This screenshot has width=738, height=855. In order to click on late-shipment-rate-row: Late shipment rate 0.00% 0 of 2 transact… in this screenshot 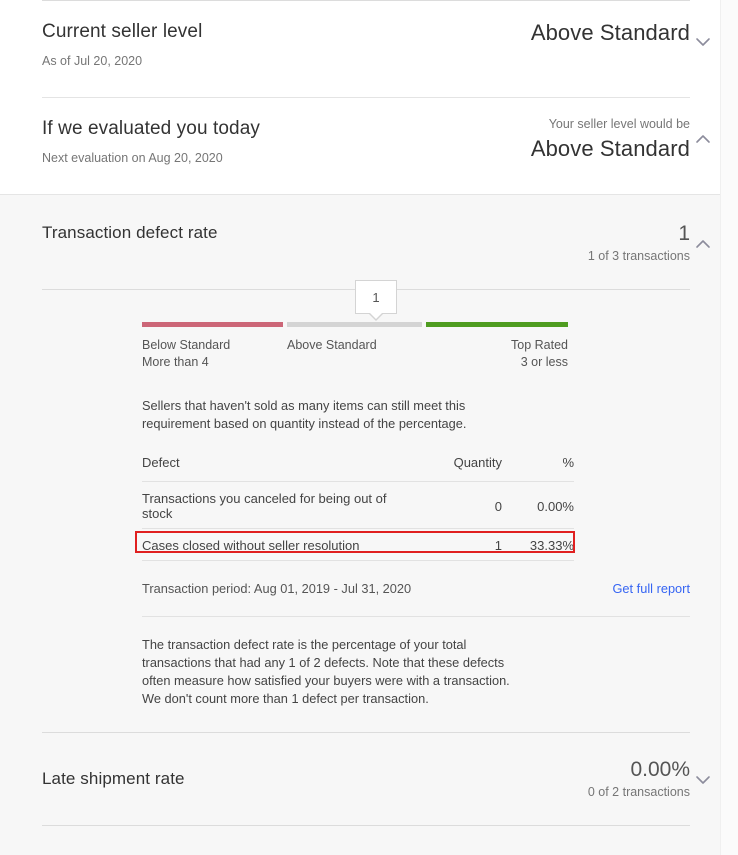, I will do `click(369, 779)`.